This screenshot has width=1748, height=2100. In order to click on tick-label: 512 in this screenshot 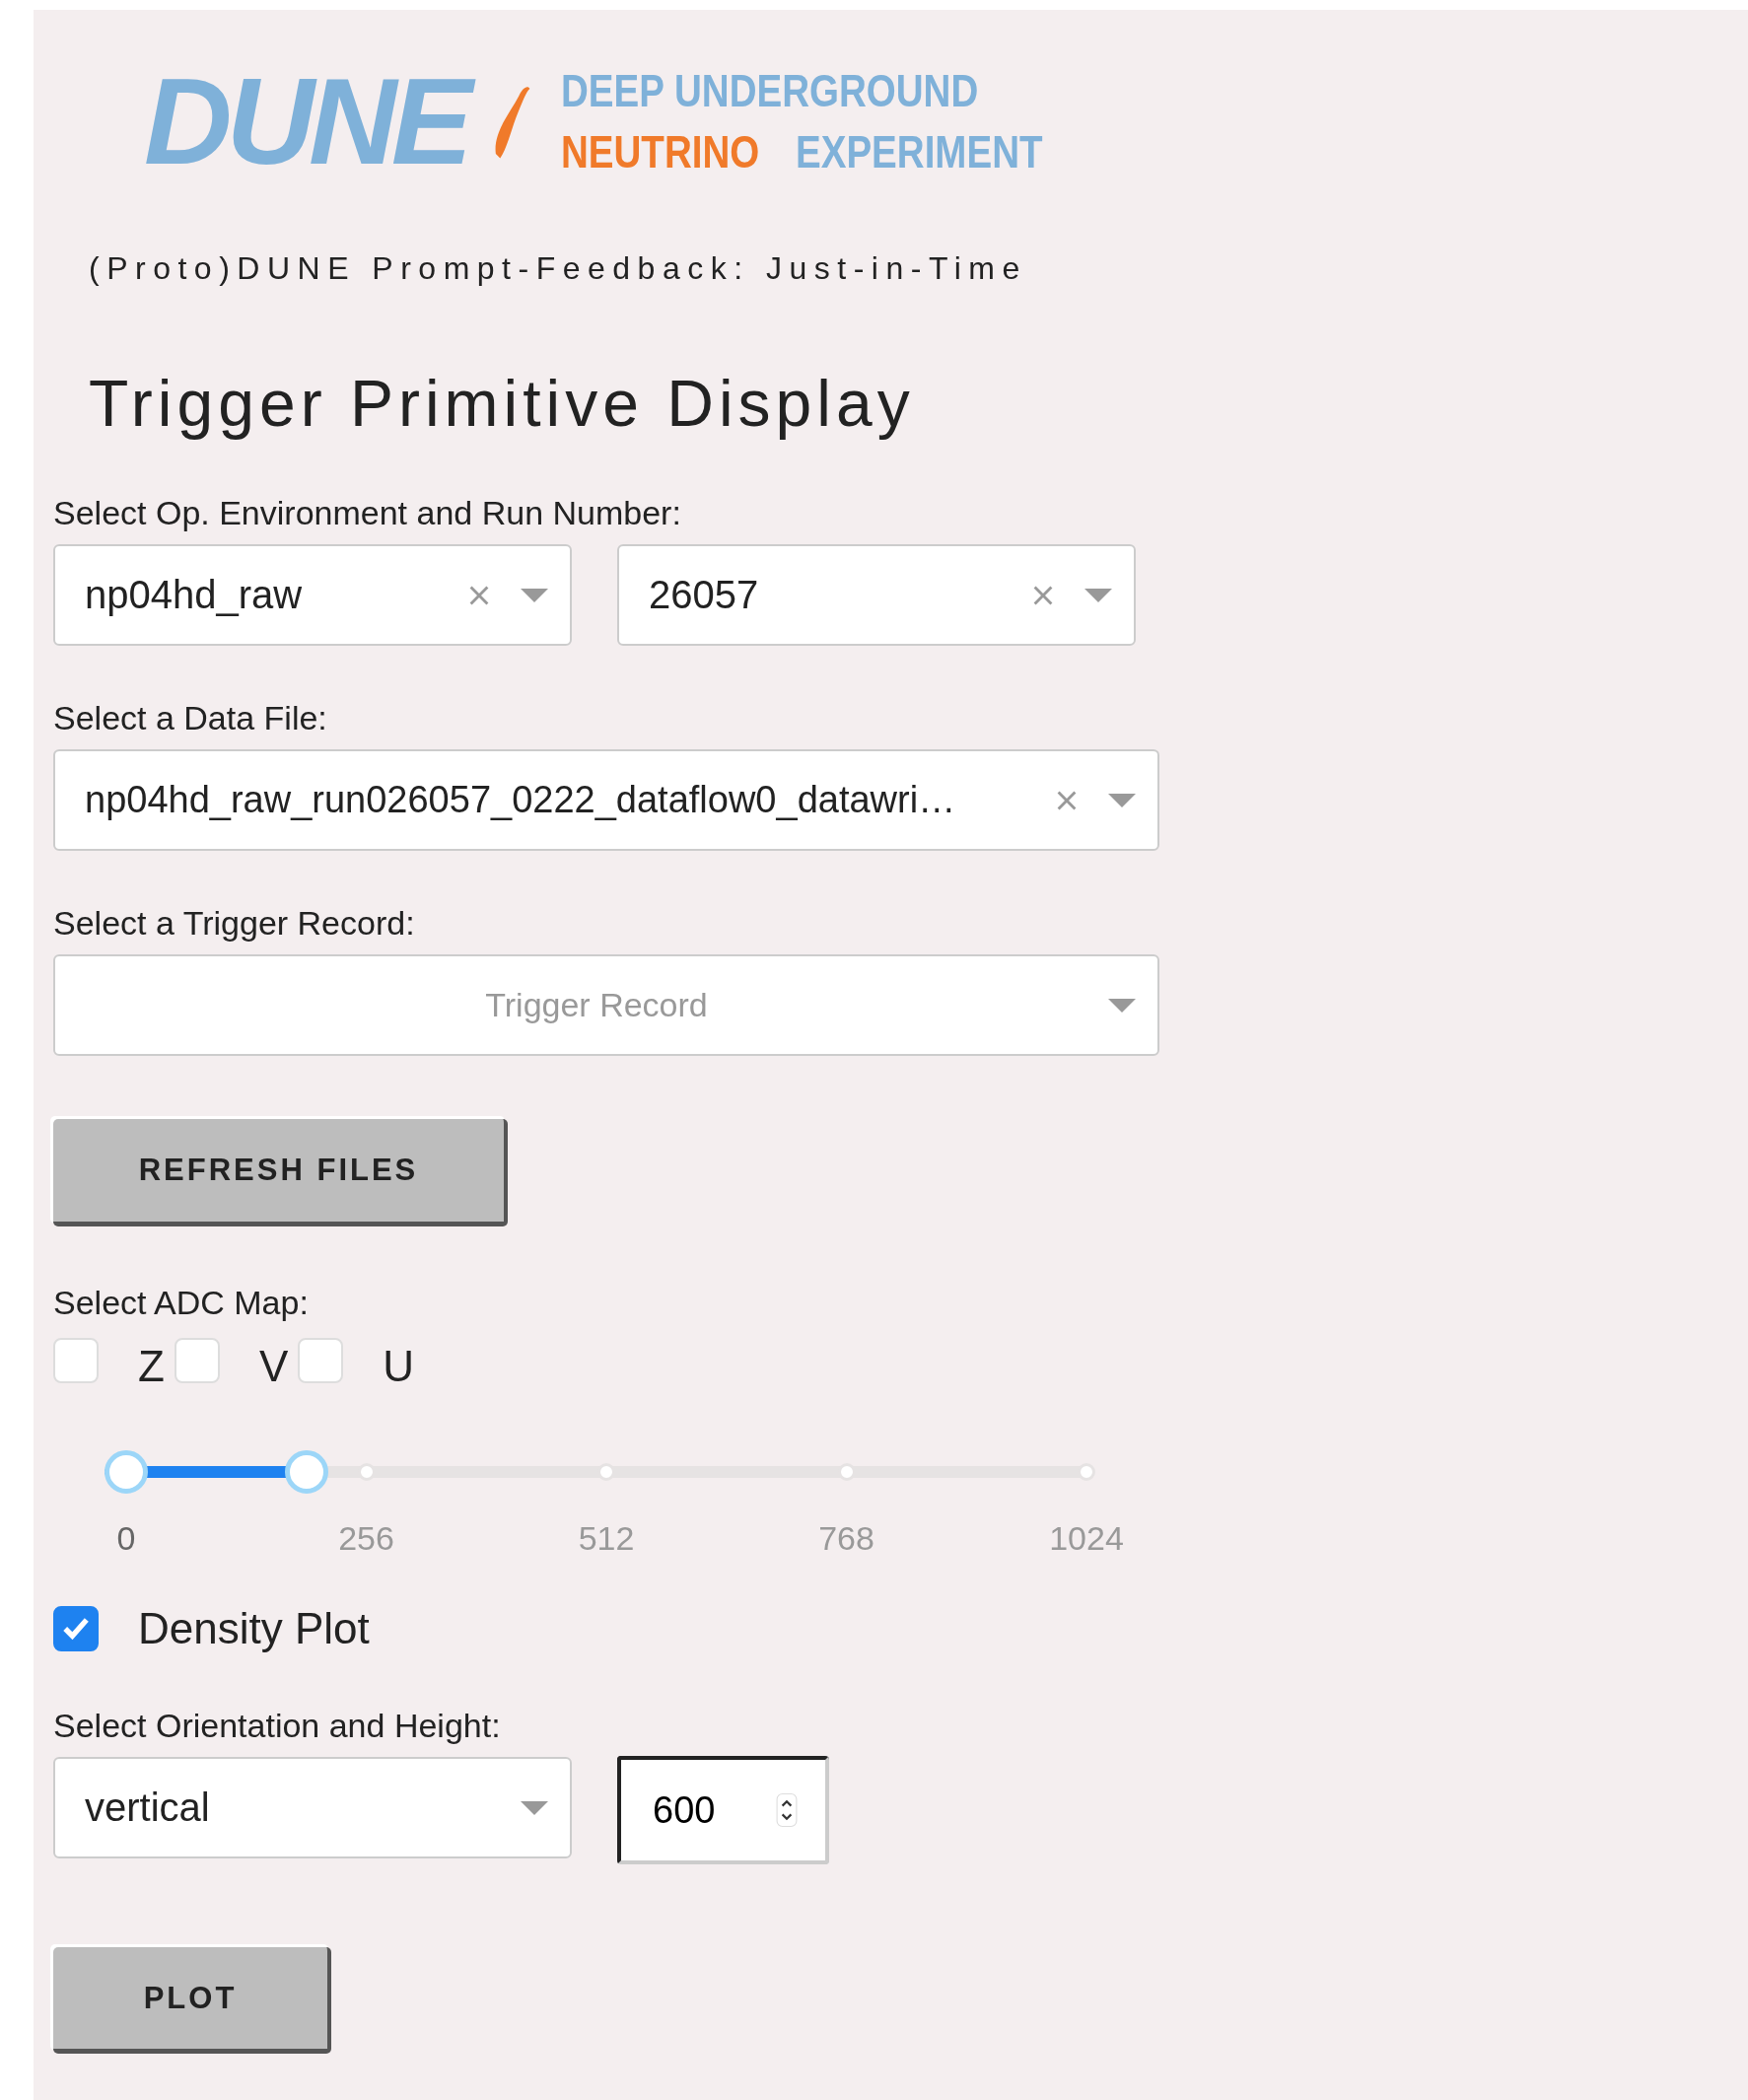, I will do `click(606, 1538)`.